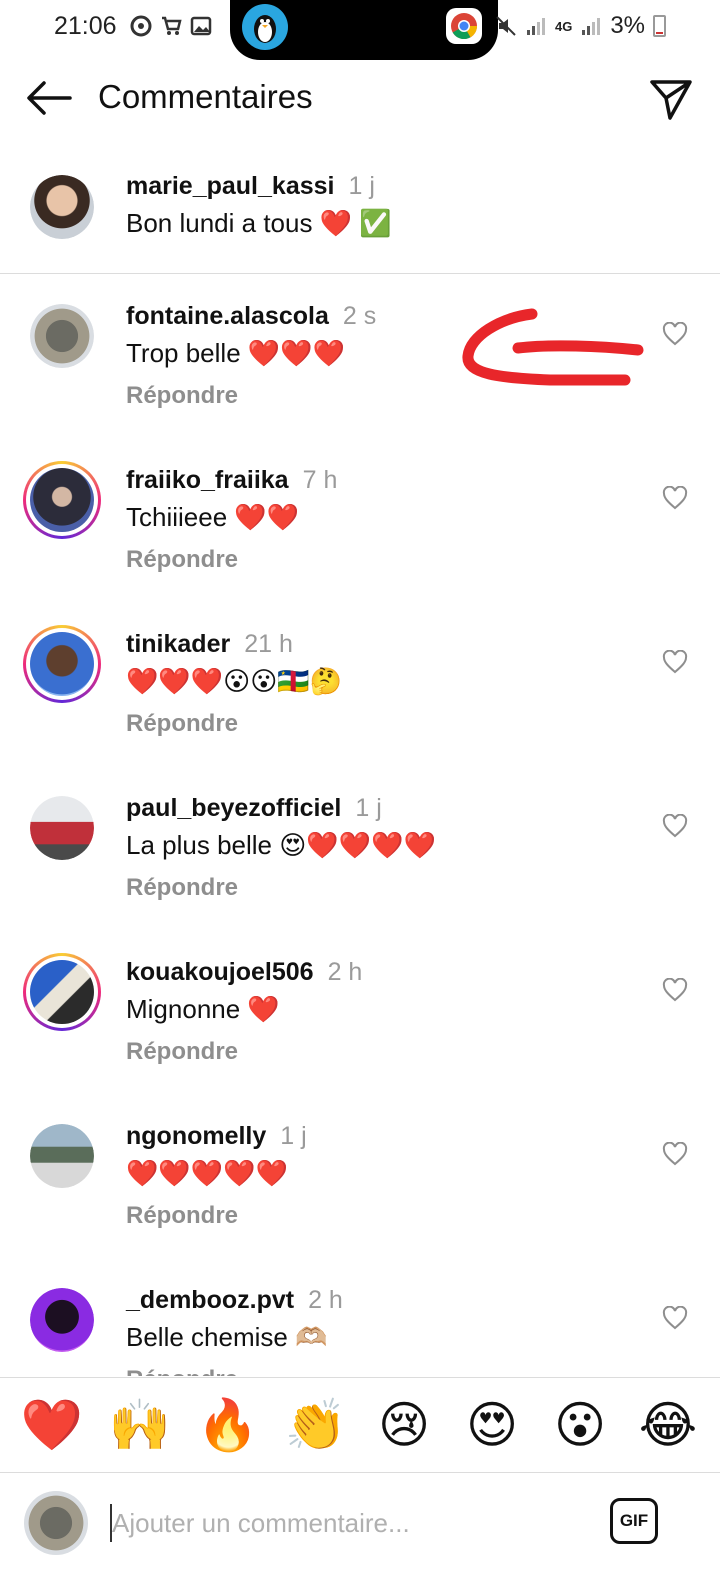 This screenshot has width=720, height=1569. What do you see at coordinates (228, 1425) in the screenshot?
I see `emoji-fire-button: 🔥` at bounding box center [228, 1425].